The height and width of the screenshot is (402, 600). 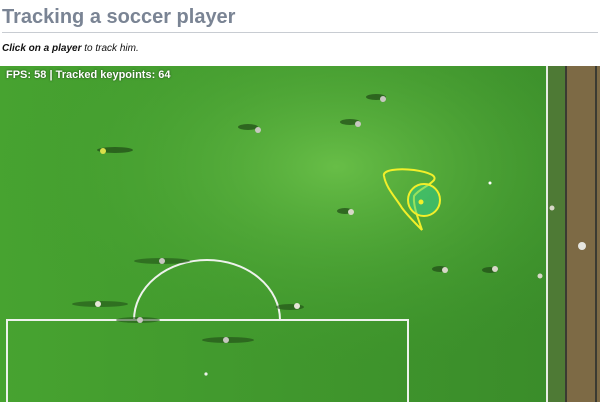 What do you see at coordinates (42, 48) in the screenshot?
I see `instructions-emphasis: Click on a player` at bounding box center [42, 48].